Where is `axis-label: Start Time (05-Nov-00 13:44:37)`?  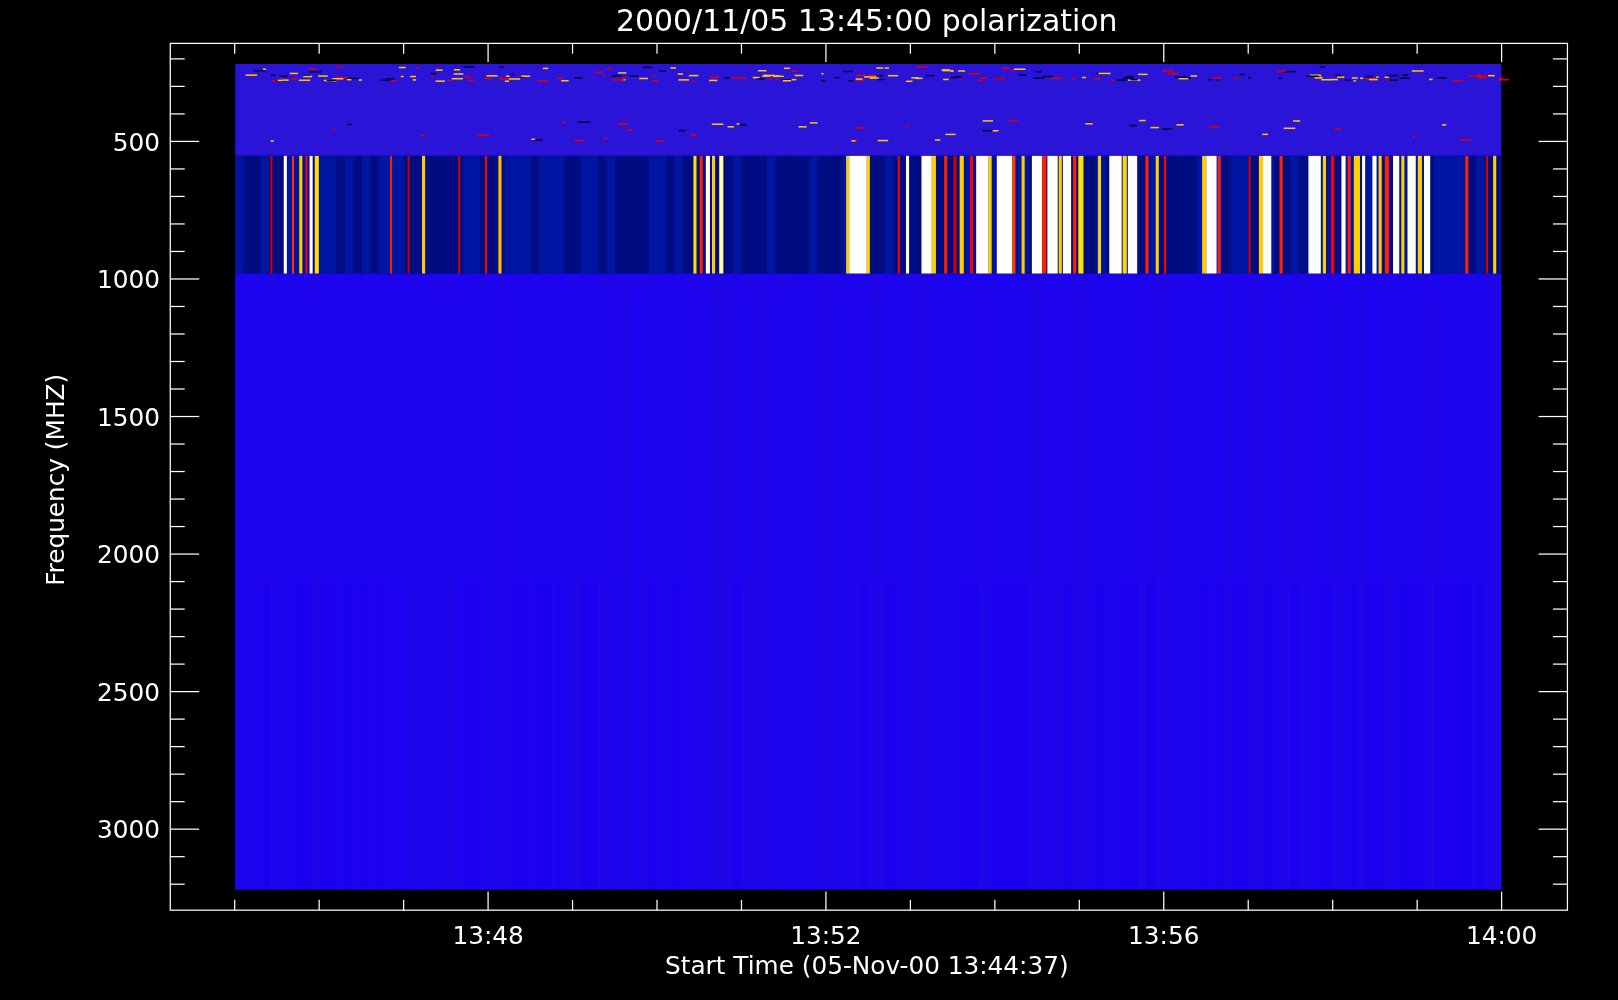 axis-label: Start Time (05-Nov-00 13:44:37) is located at coordinates (867, 966).